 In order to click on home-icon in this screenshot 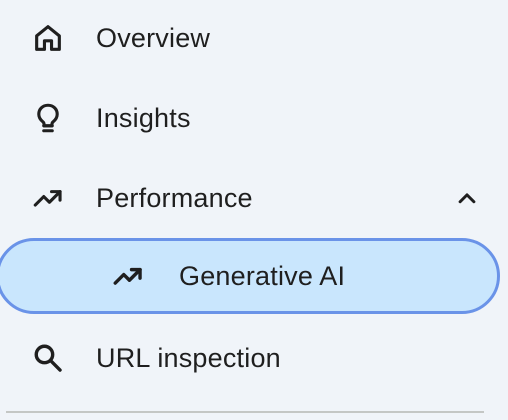, I will do `click(48, 38)`.